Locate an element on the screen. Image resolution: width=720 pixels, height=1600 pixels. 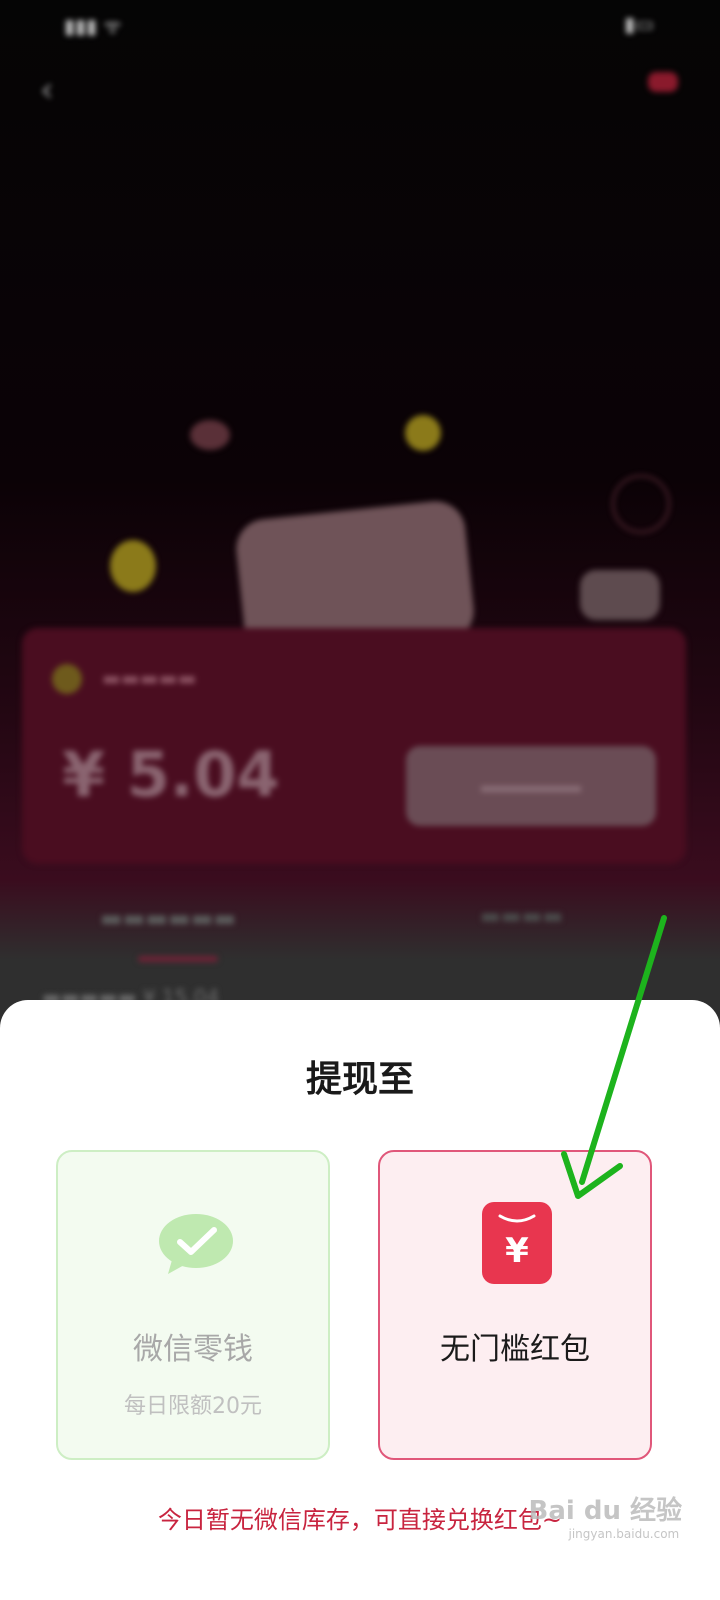
status-bar: ▮▮▮ ᯤ ▮▭ is located at coordinates (360, 25).